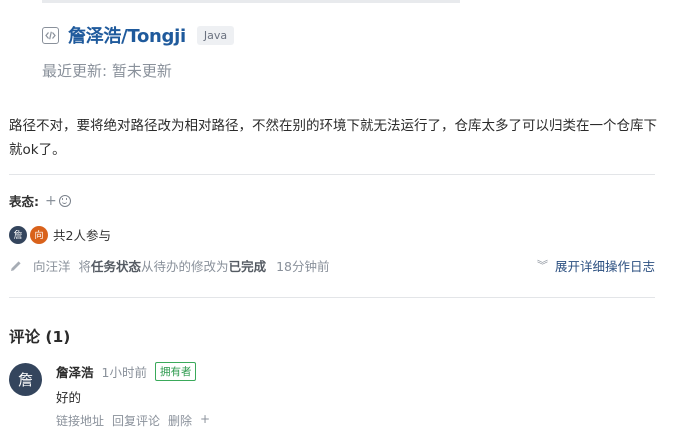 This screenshot has height=429, width=686. Describe the element at coordinates (51, 200) in the screenshot. I see `plus-icon: +` at that location.